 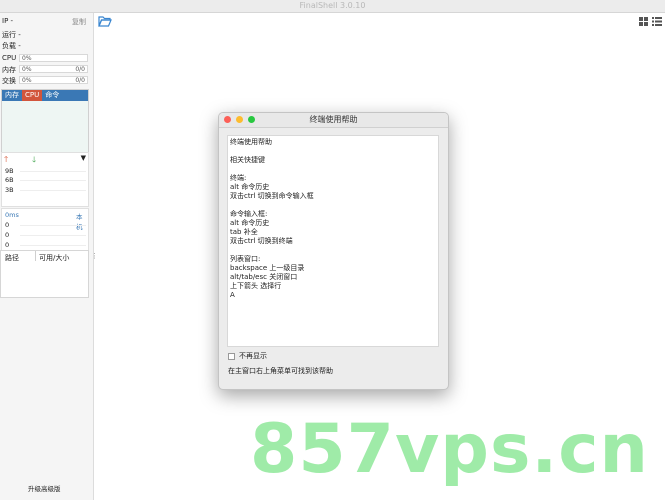 I want to click on swap-meter: 0% 0/0, so click(x=53, y=80).